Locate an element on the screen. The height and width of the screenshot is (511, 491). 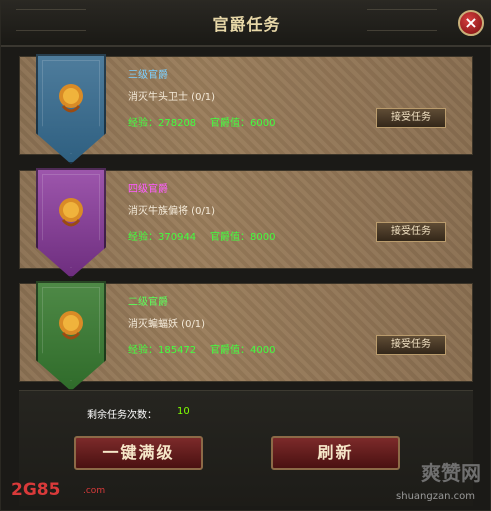
close-button: × is located at coordinates (471, 23).